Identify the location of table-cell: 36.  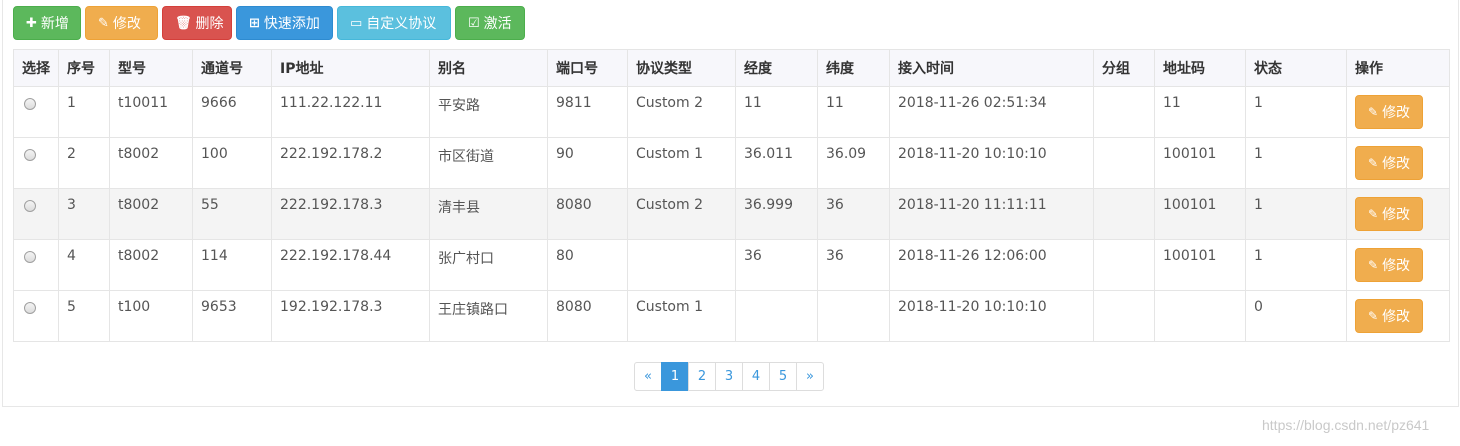
(853, 265).